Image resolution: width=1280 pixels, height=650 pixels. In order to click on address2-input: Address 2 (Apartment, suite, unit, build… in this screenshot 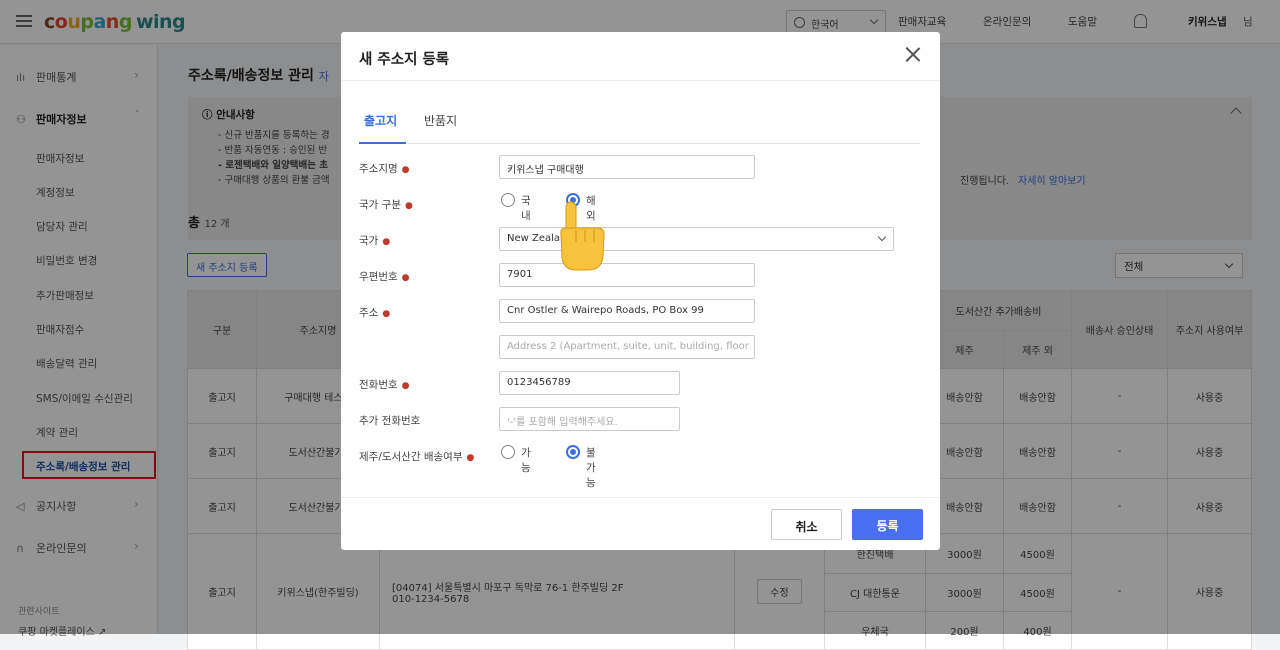, I will do `click(627, 347)`.